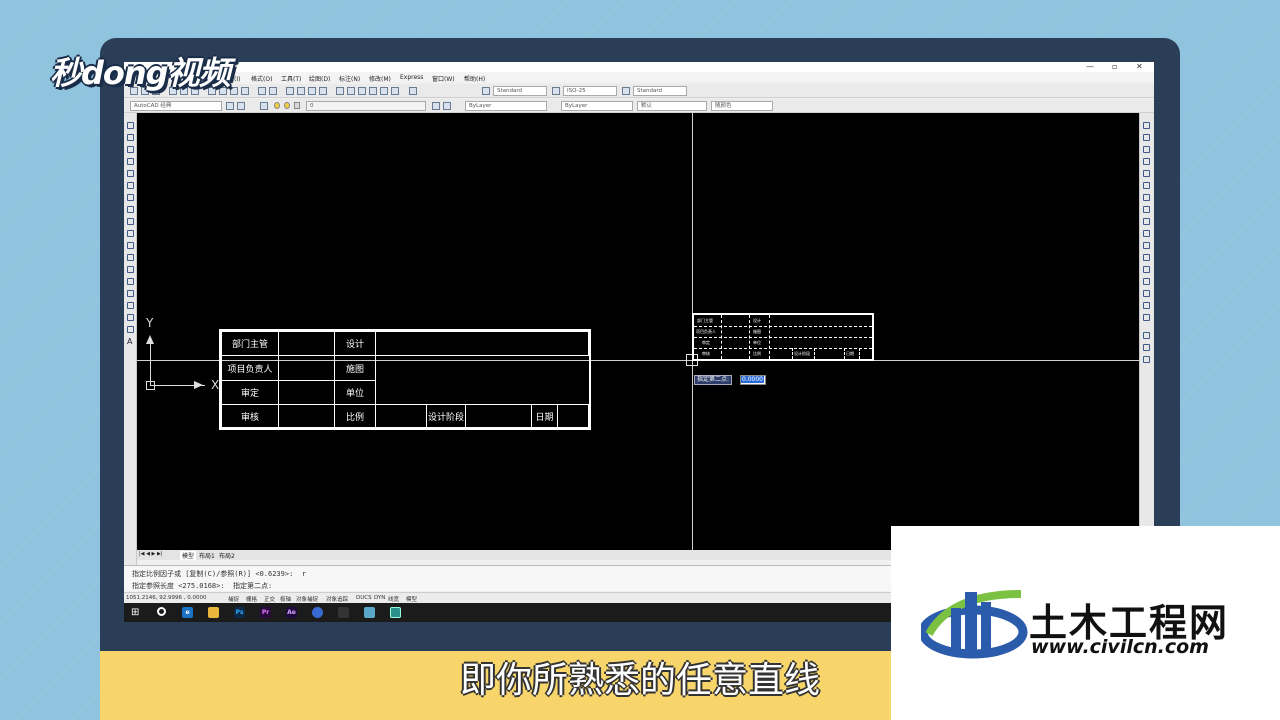 This screenshot has width=1280, height=720. Describe the element at coordinates (395, 612) in the screenshot. I see `autocad-taskbar-icon` at that location.